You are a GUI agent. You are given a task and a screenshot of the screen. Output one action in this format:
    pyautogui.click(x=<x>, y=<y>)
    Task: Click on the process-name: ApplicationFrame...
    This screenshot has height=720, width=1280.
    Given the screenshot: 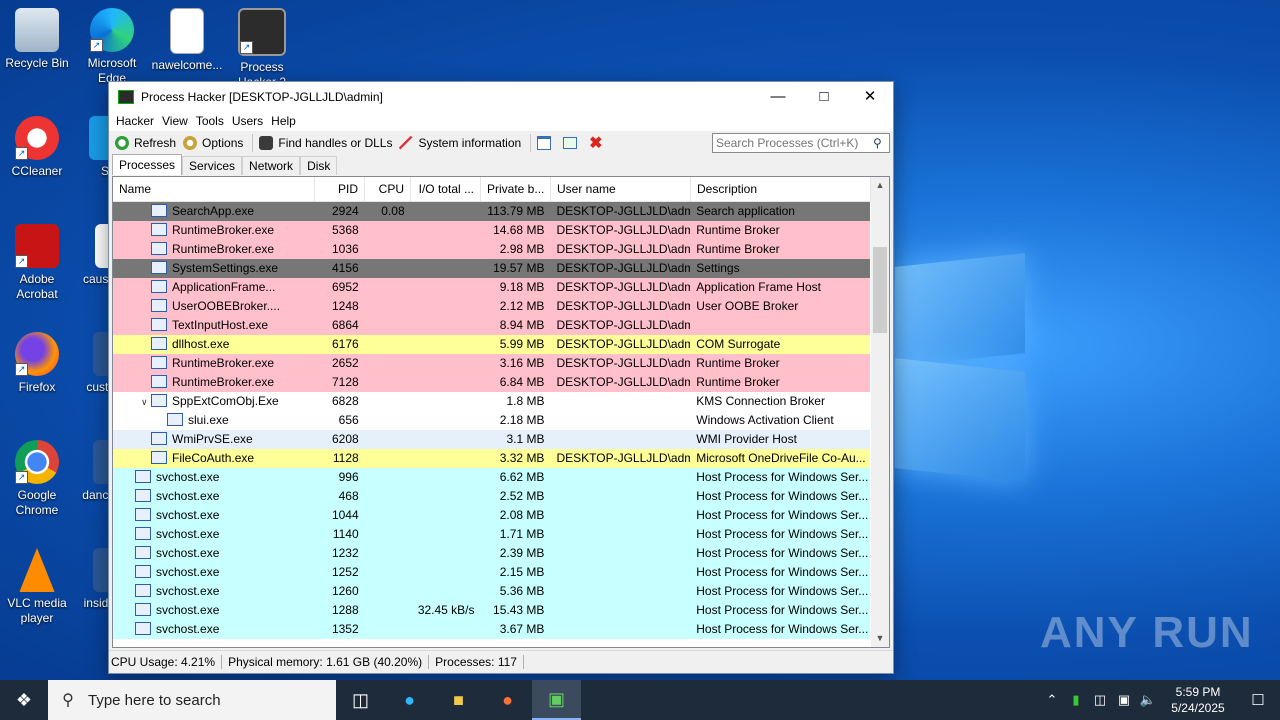 What is the action you would take?
    pyautogui.click(x=224, y=287)
    